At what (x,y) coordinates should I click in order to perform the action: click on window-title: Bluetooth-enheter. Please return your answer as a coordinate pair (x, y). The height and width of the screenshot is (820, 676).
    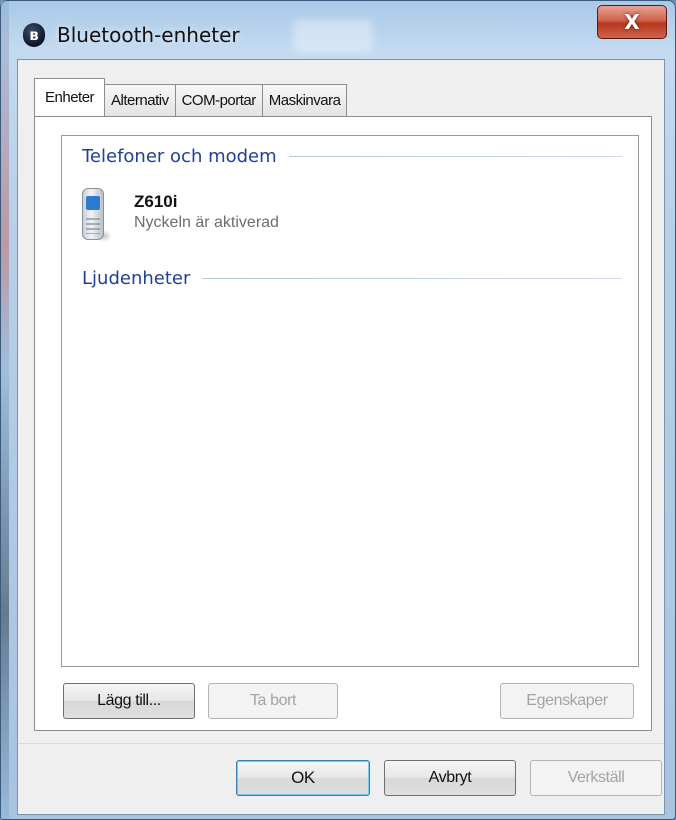
    Looking at the image, I should click on (148, 35).